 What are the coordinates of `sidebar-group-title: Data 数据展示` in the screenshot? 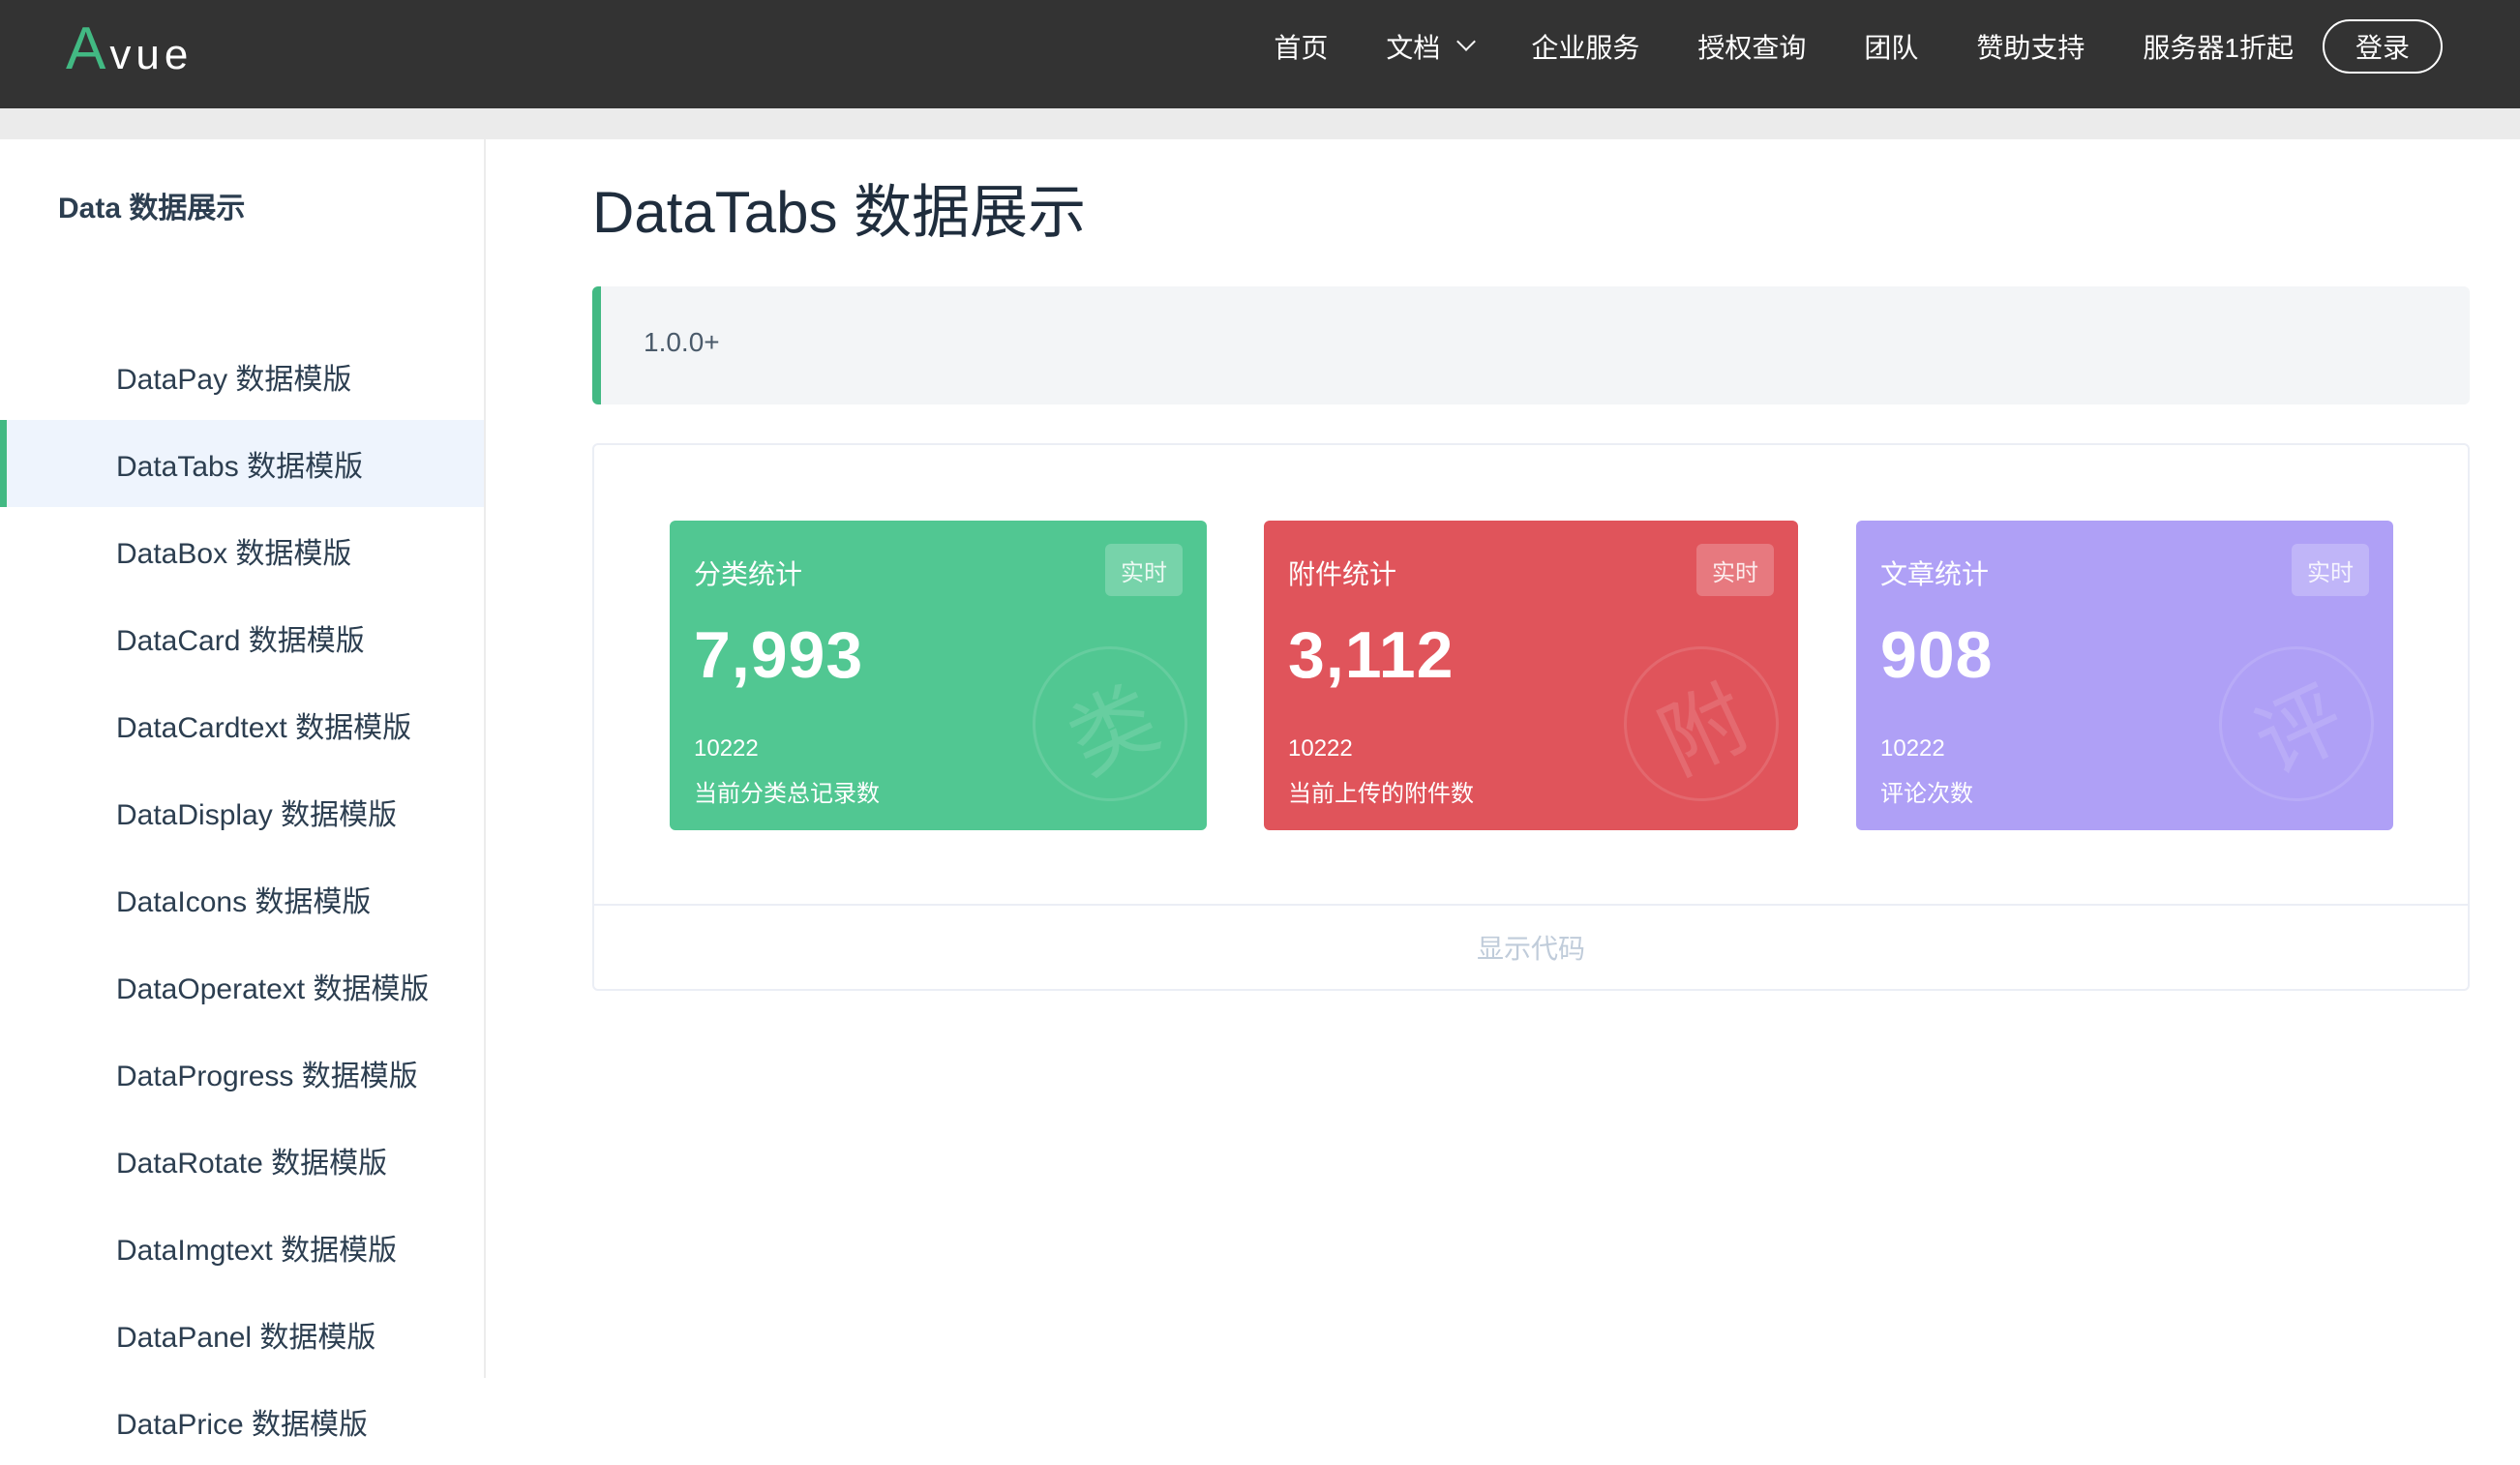 It's located at (152, 209).